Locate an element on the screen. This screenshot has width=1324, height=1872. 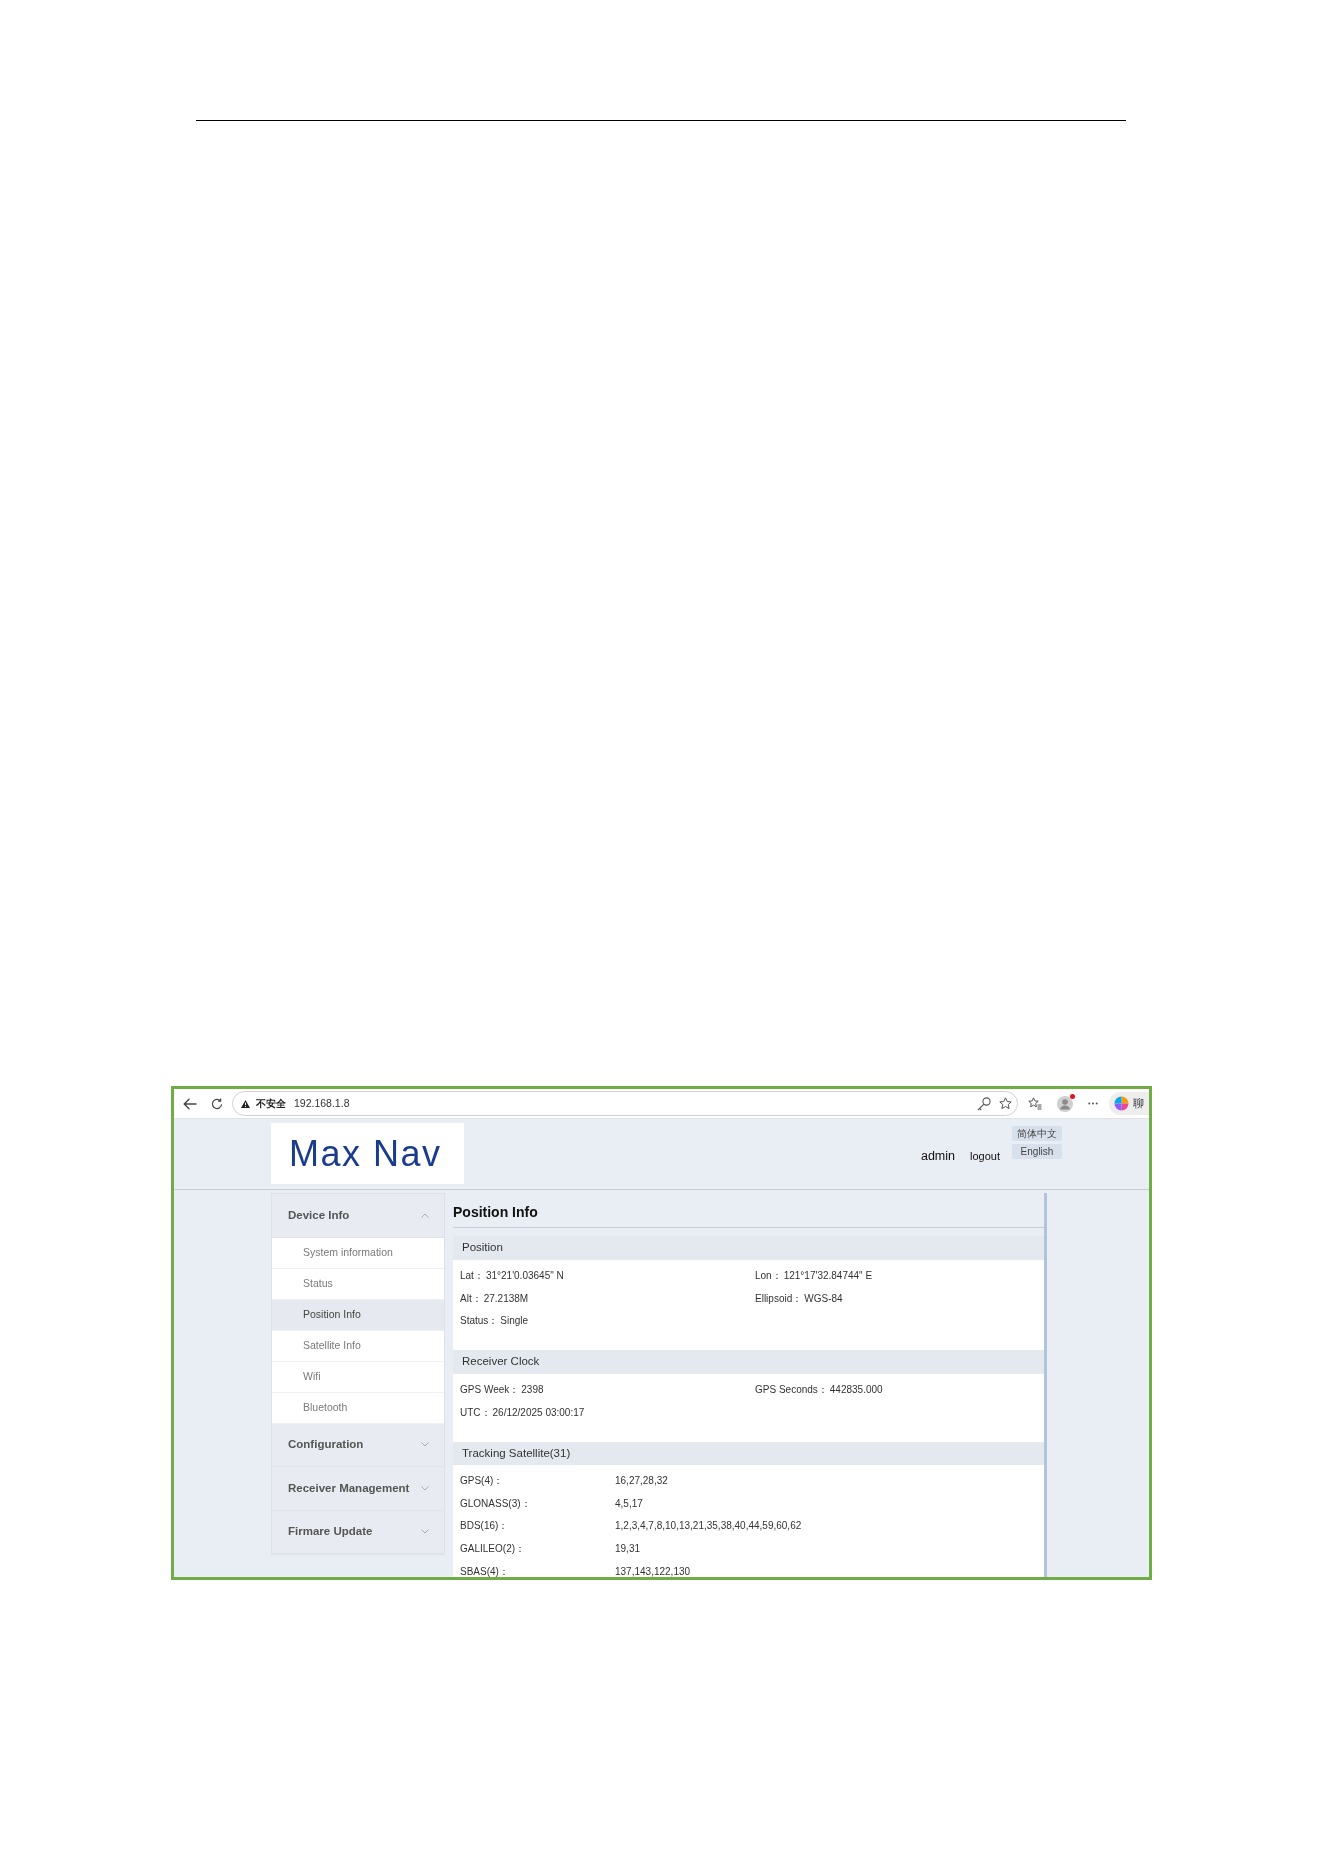
field-label: Status： is located at coordinates (479, 1321).